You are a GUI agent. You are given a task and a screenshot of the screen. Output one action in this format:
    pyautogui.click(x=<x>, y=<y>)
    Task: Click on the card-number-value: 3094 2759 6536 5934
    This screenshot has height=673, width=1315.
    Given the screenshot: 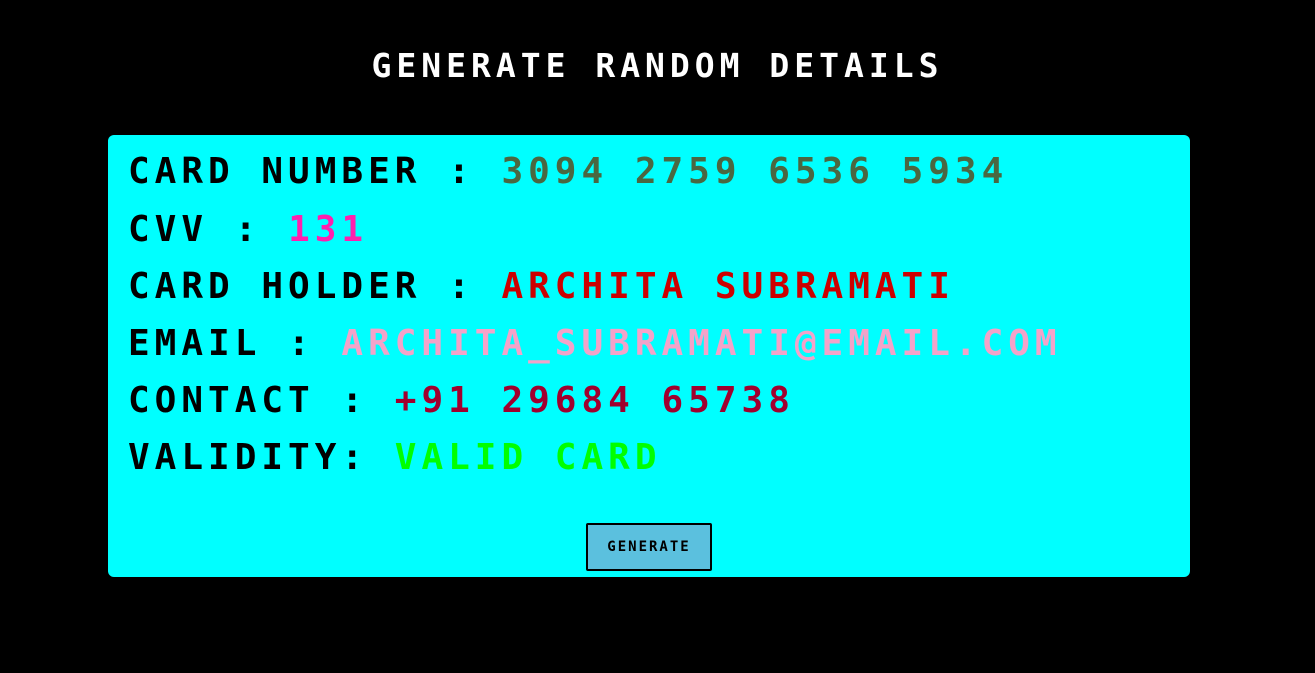 What is the action you would take?
    pyautogui.click(x=755, y=171)
    